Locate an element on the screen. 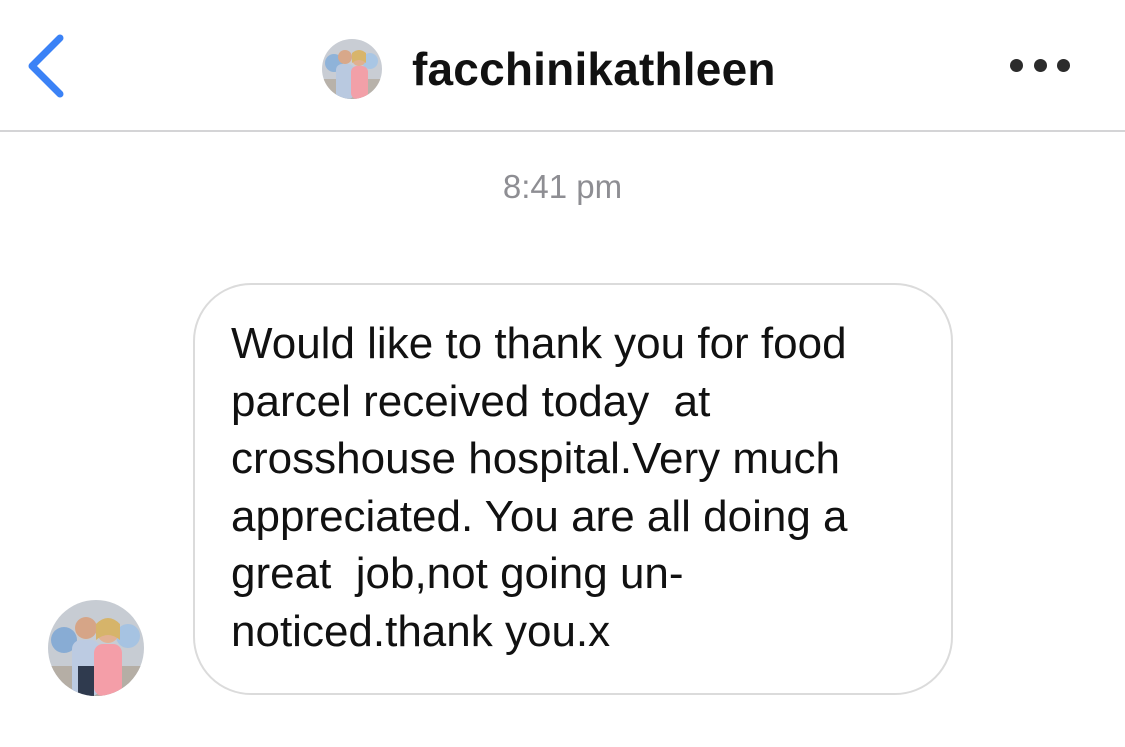 This screenshot has height=747, width=1125. header-user: facchinikathleen is located at coordinates (549, 69).